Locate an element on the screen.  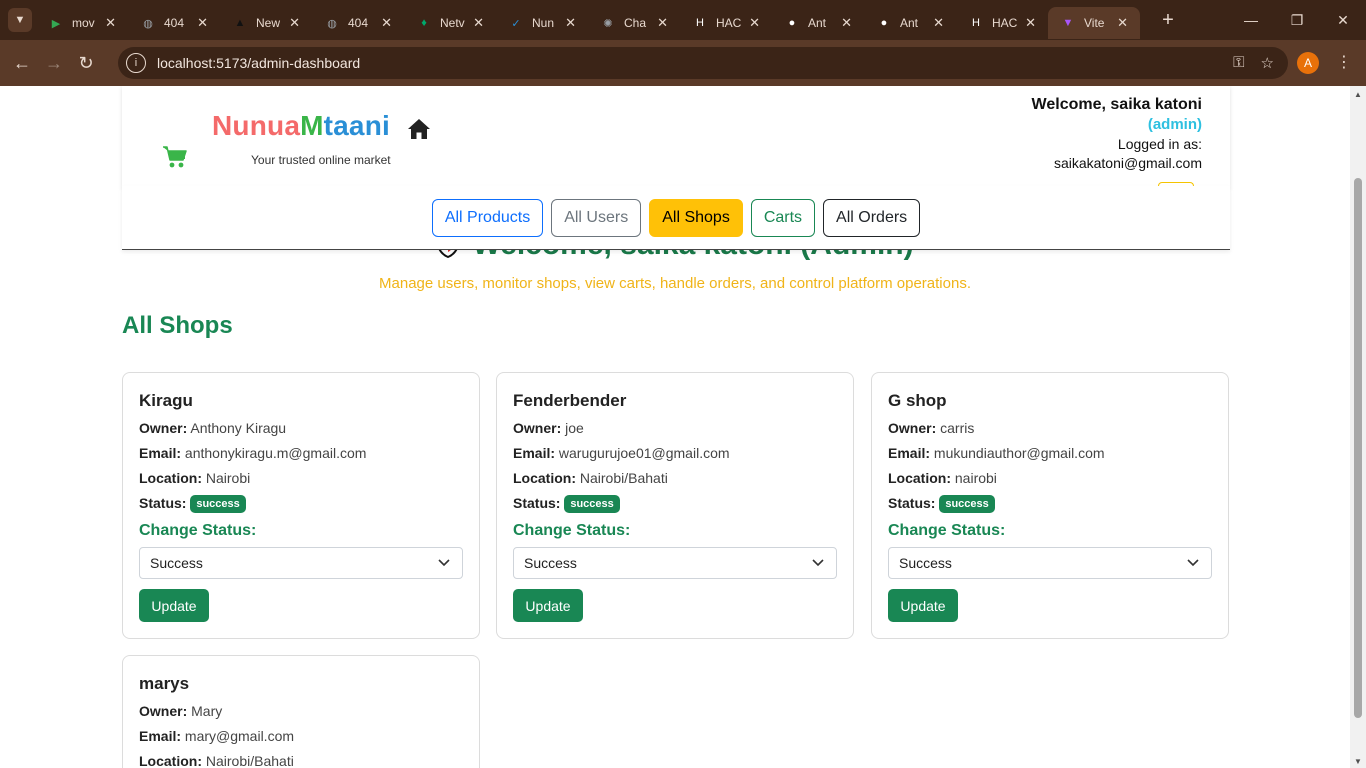
chevron-down-icon is located at coordinates (444, 563).